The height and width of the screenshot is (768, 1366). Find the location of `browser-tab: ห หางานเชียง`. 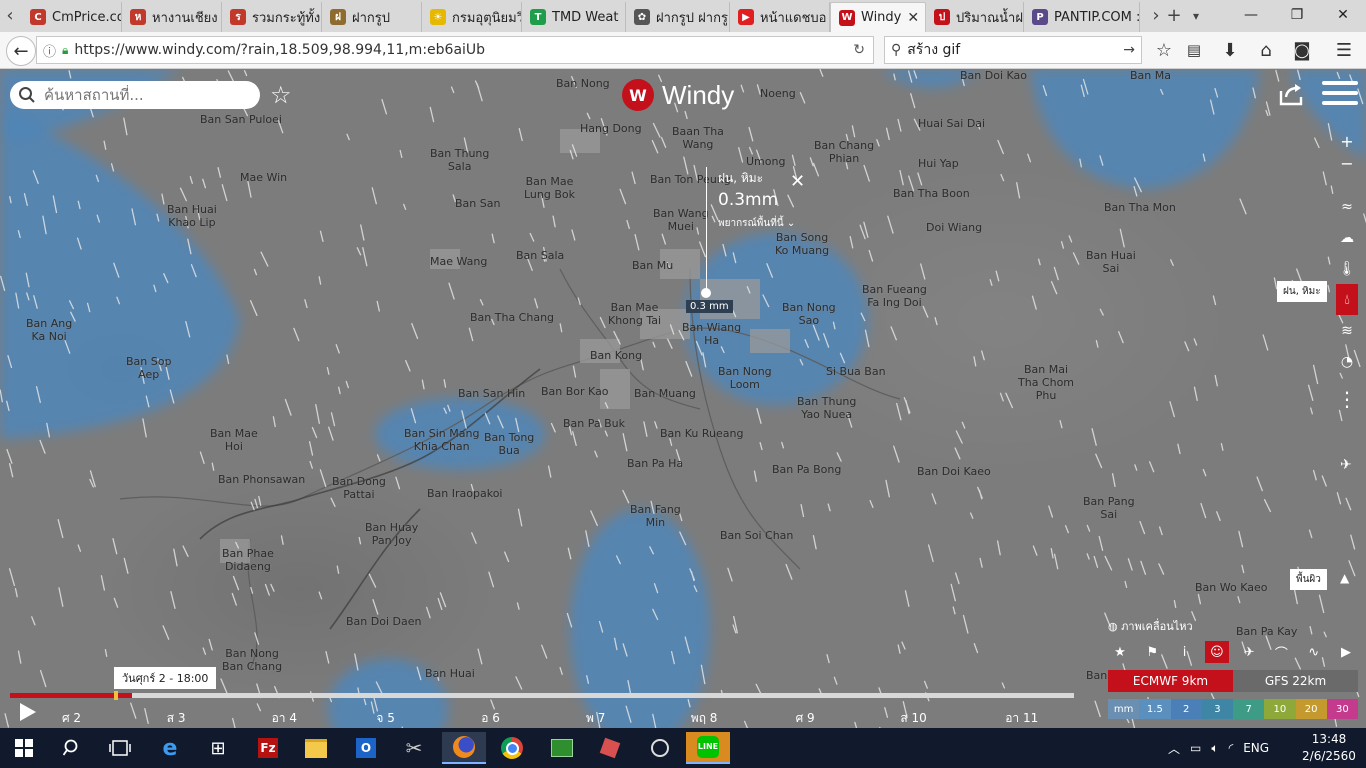

browser-tab: ห หางานเชียง is located at coordinates (172, 17).